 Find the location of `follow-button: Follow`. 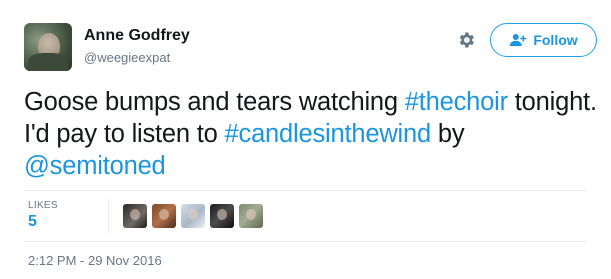

follow-button: Follow is located at coordinates (543, 40).